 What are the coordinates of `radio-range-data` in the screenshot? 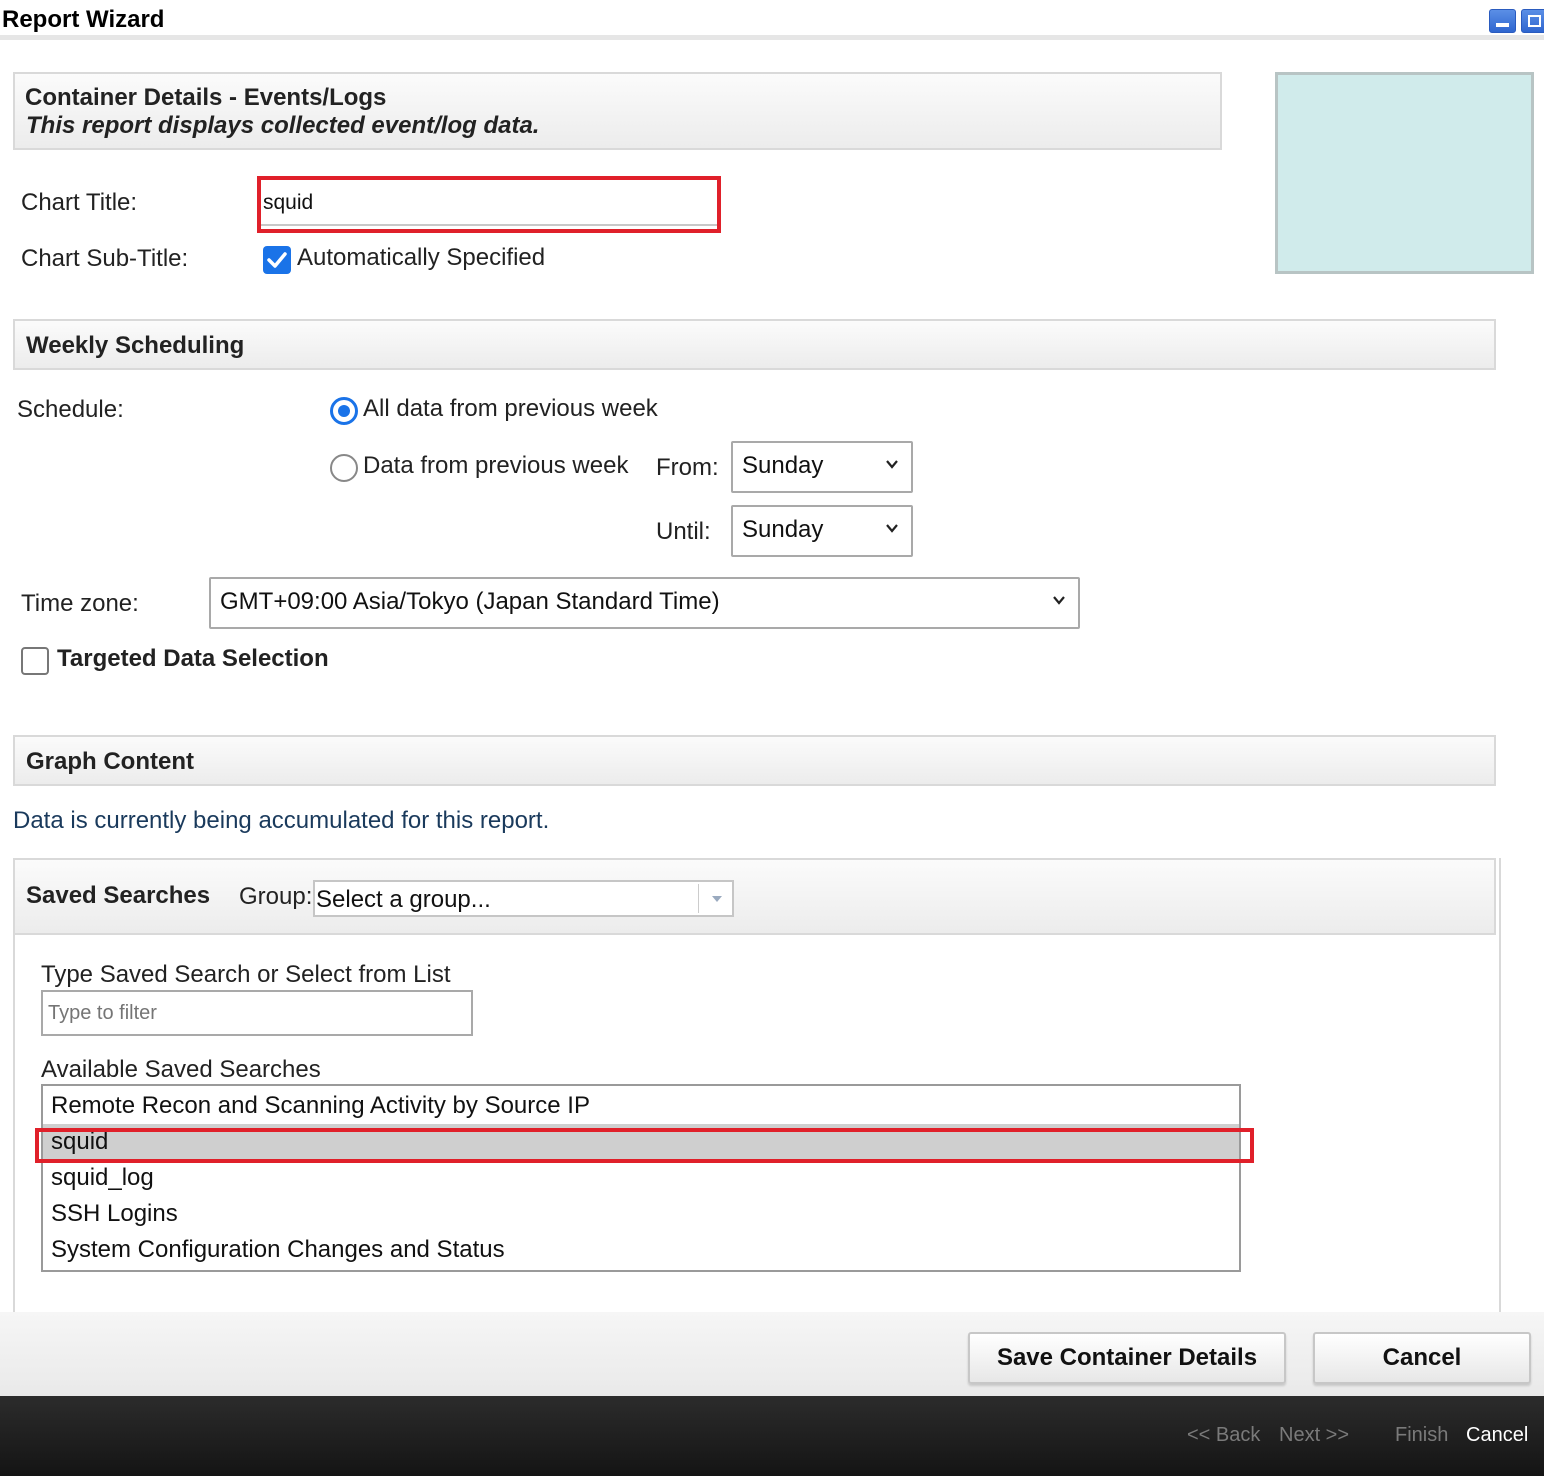 It's located at (344, 468).